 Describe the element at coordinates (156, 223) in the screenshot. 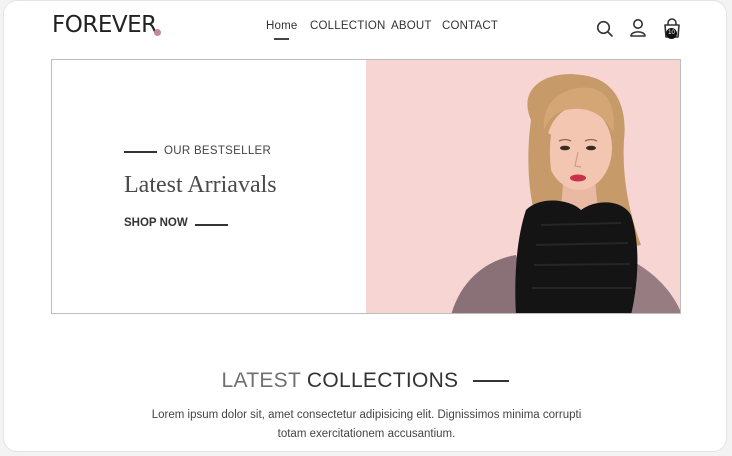

I see `shop-now-button: SHOP NOW` at that location.